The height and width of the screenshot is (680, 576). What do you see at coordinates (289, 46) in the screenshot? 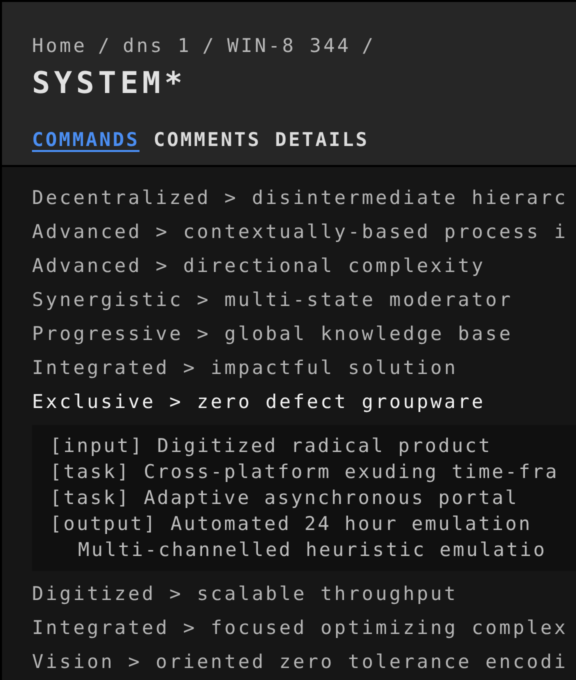
I see `breadcrumb-link: WIN-8 344` at bounding box center [289, 46].